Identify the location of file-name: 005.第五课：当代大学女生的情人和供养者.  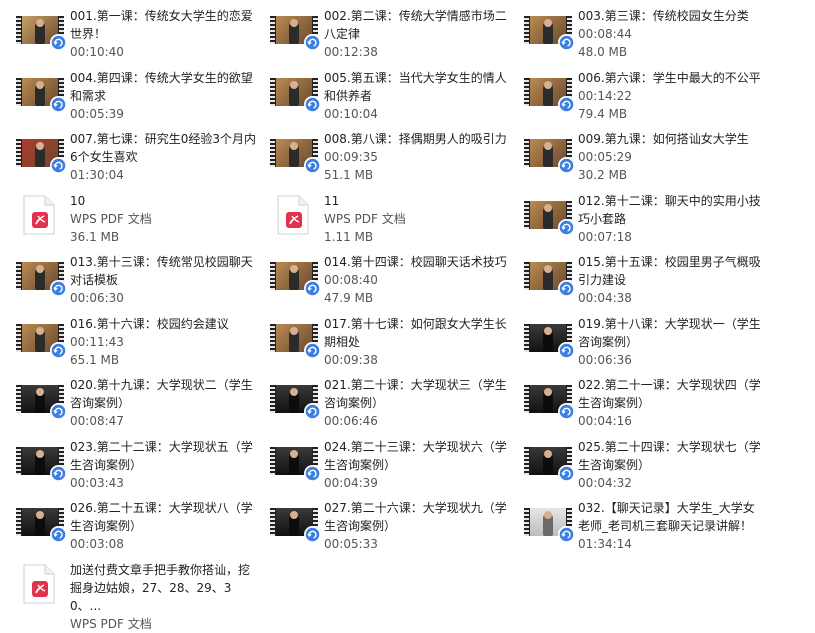
(415, 86).